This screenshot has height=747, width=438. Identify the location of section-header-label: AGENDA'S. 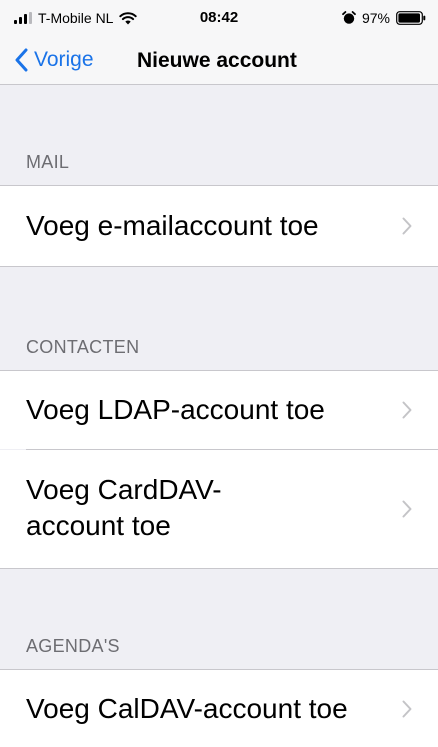
(73, 646).